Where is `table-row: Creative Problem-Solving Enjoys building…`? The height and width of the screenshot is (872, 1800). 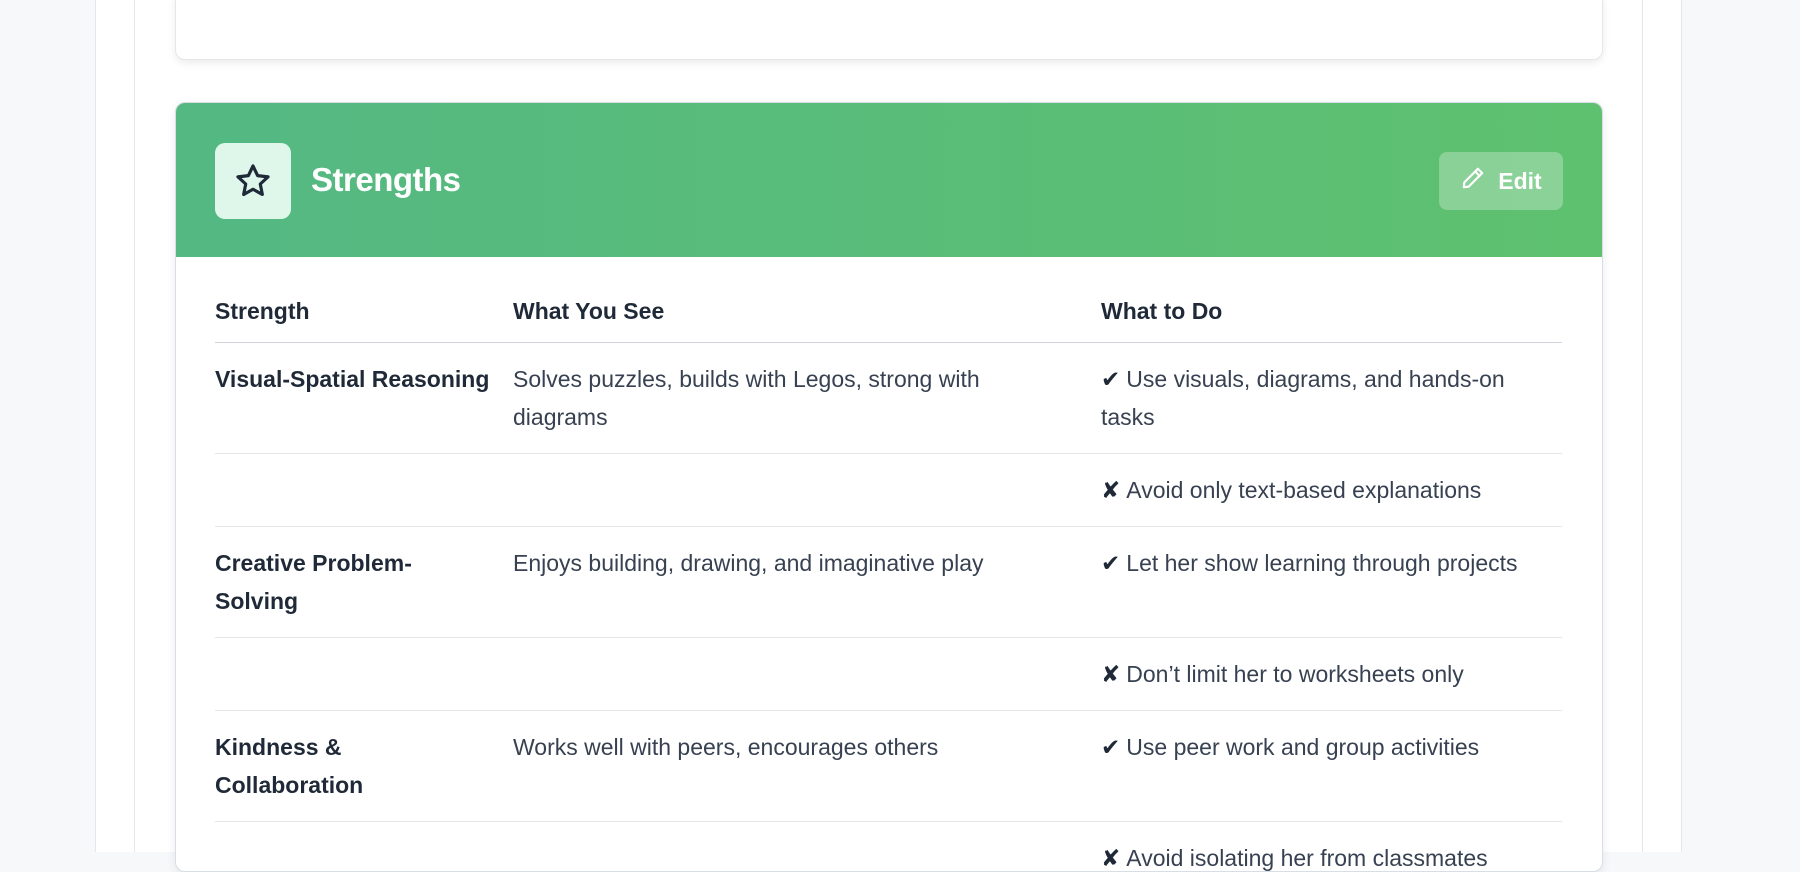 table-row: Creative Problem-Solving Enjoys building… is located at coordinates (888, 582).